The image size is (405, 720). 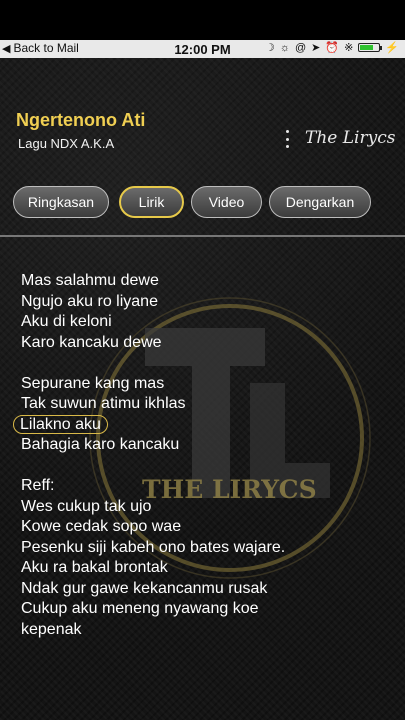 What do you see at coordinates (270, 48) in the screenshot?
I see `moon-icon: ☽` at bounding box center [270, 48].